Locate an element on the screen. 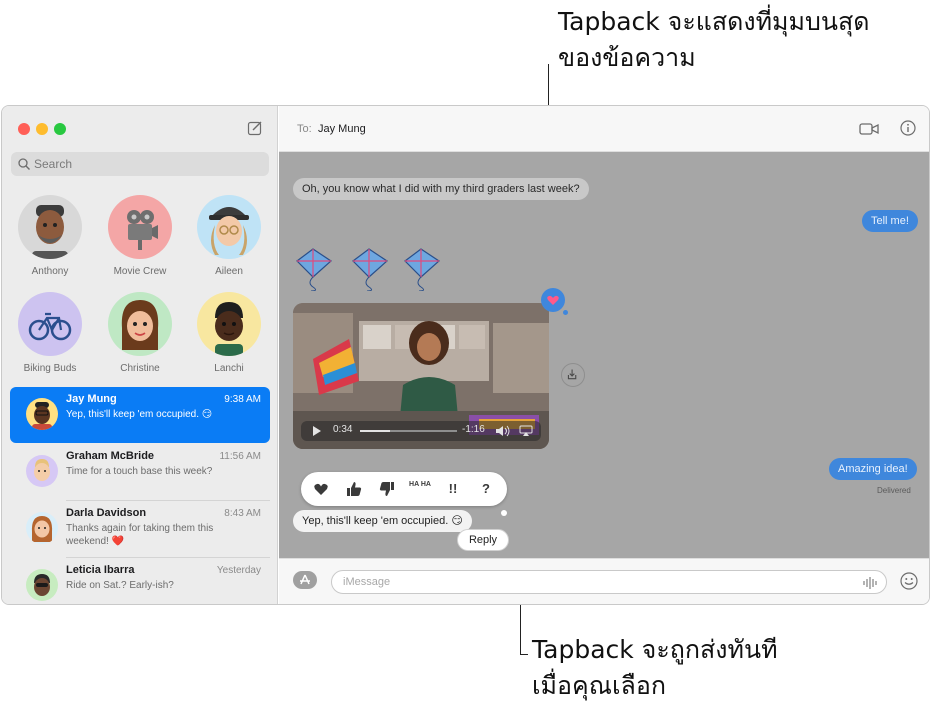 The image size is (931, 718). tapback-heart-badge is located at coordinates (553, 300).